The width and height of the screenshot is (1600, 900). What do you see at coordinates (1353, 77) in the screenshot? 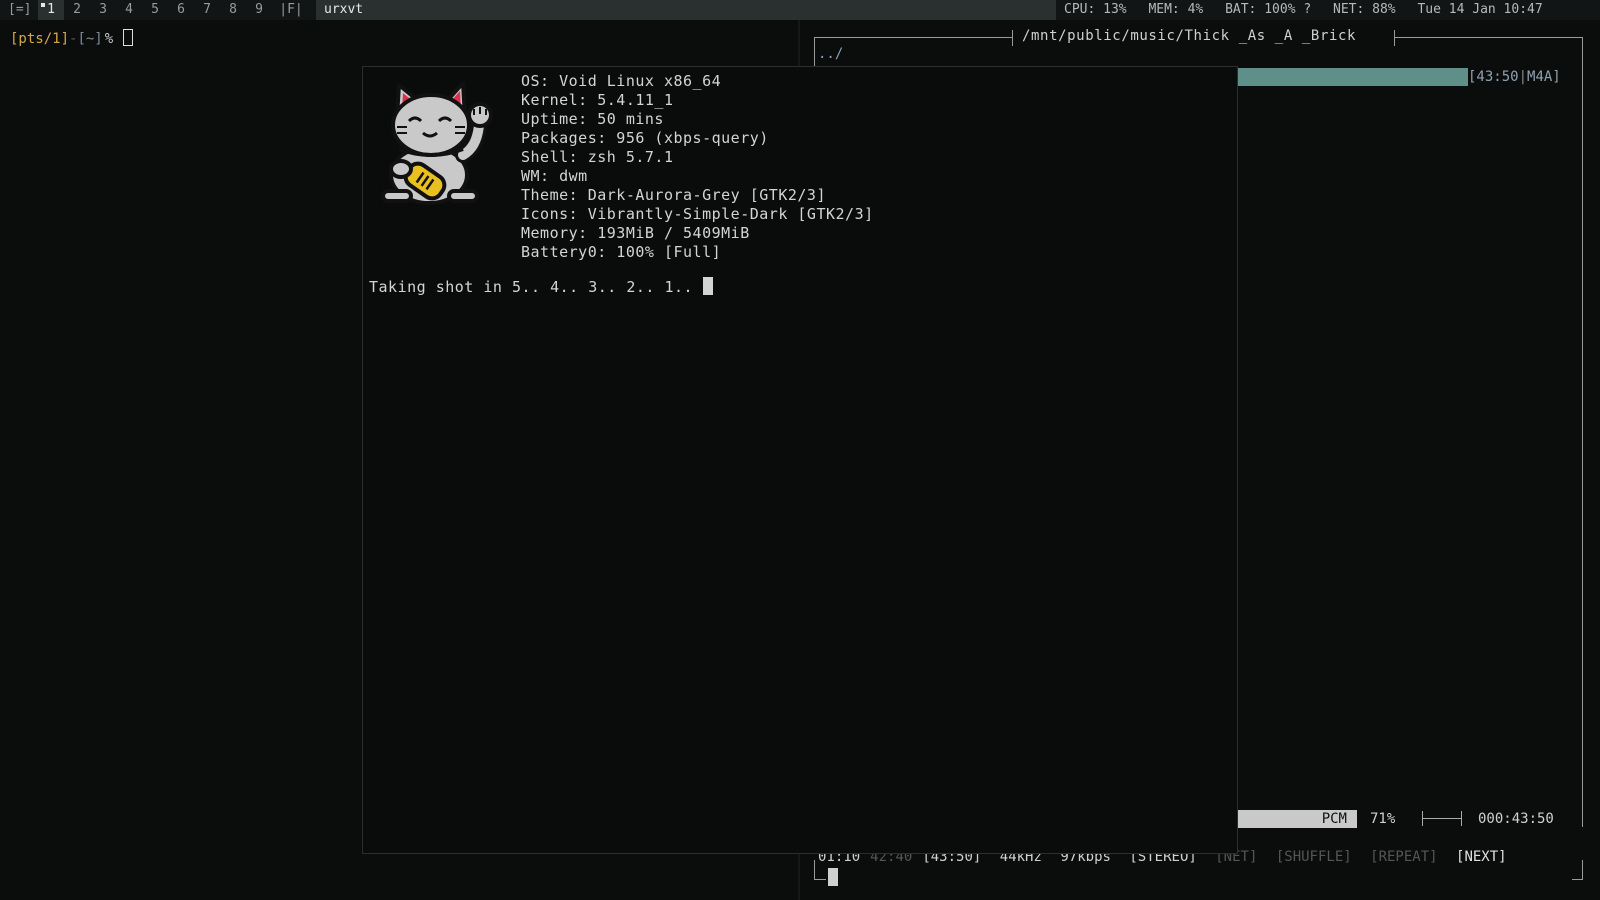
I see `track-progress-bar` at bounding box center [1353, 77].